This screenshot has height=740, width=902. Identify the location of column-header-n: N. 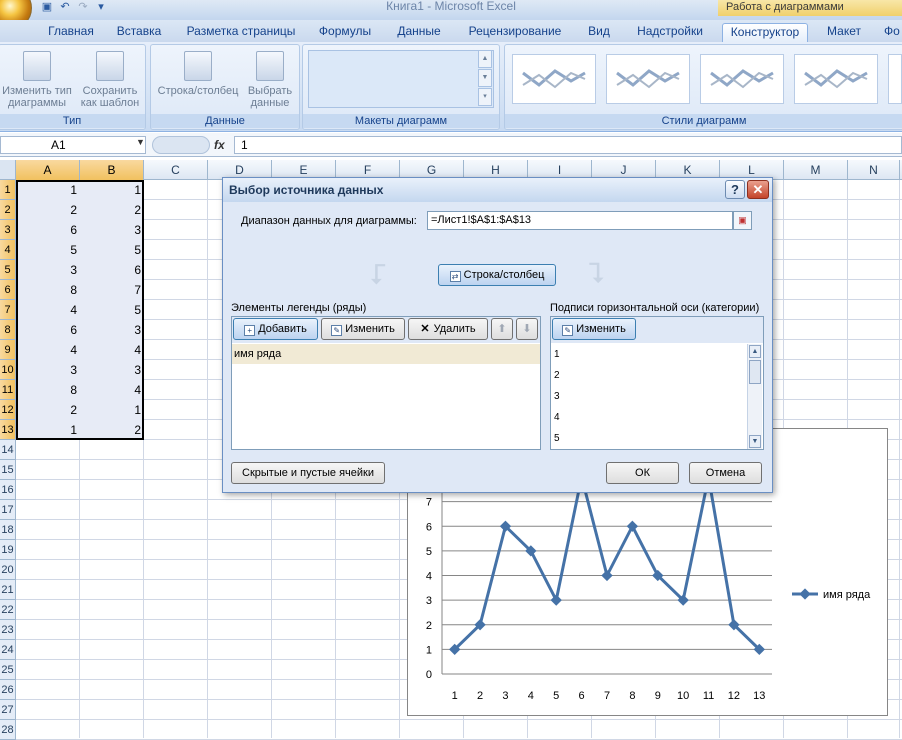
(874, 170).